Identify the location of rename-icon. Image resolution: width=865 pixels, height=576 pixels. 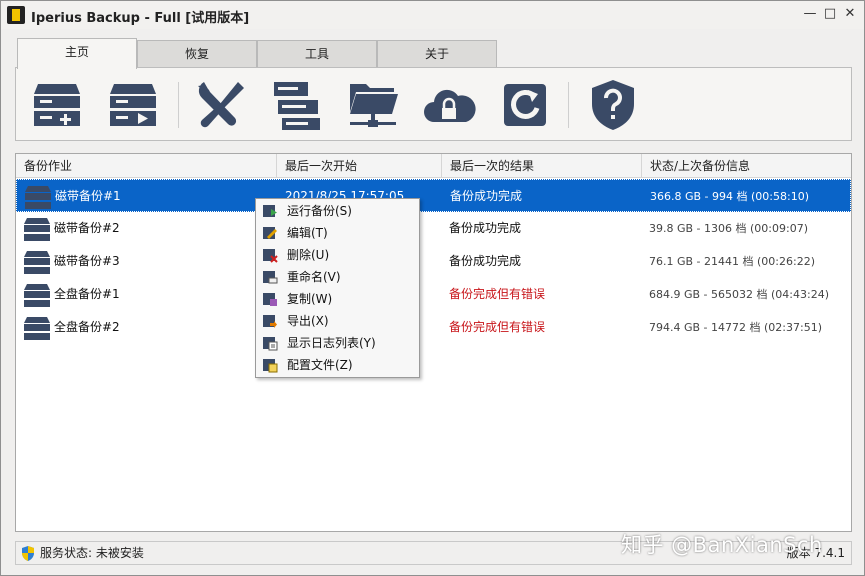
(270, 277).